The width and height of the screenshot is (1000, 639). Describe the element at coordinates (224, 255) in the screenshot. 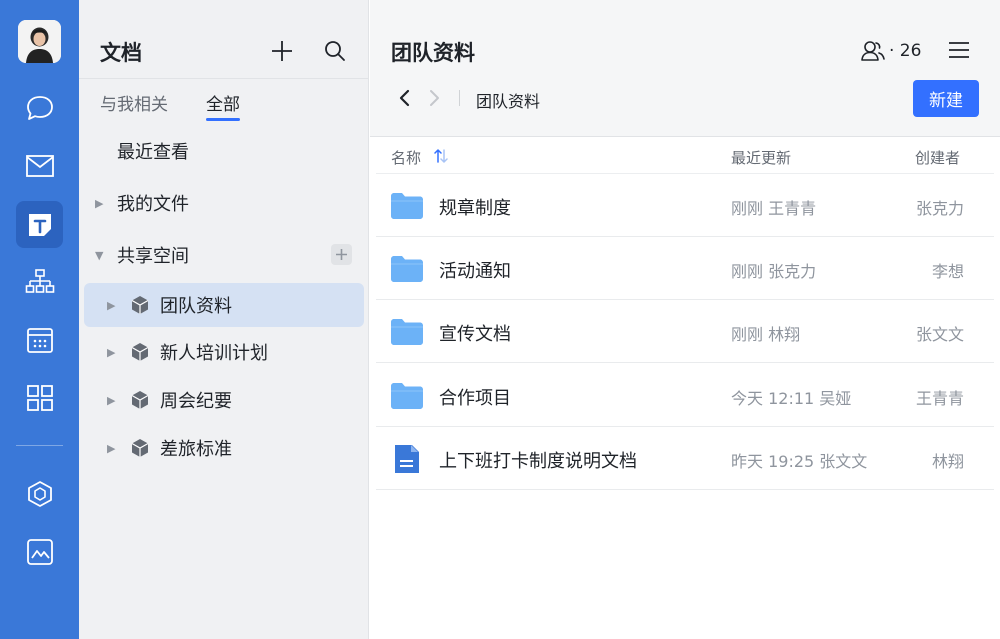

I see `nav-shared-space: ▼ 共享空间` at that location.